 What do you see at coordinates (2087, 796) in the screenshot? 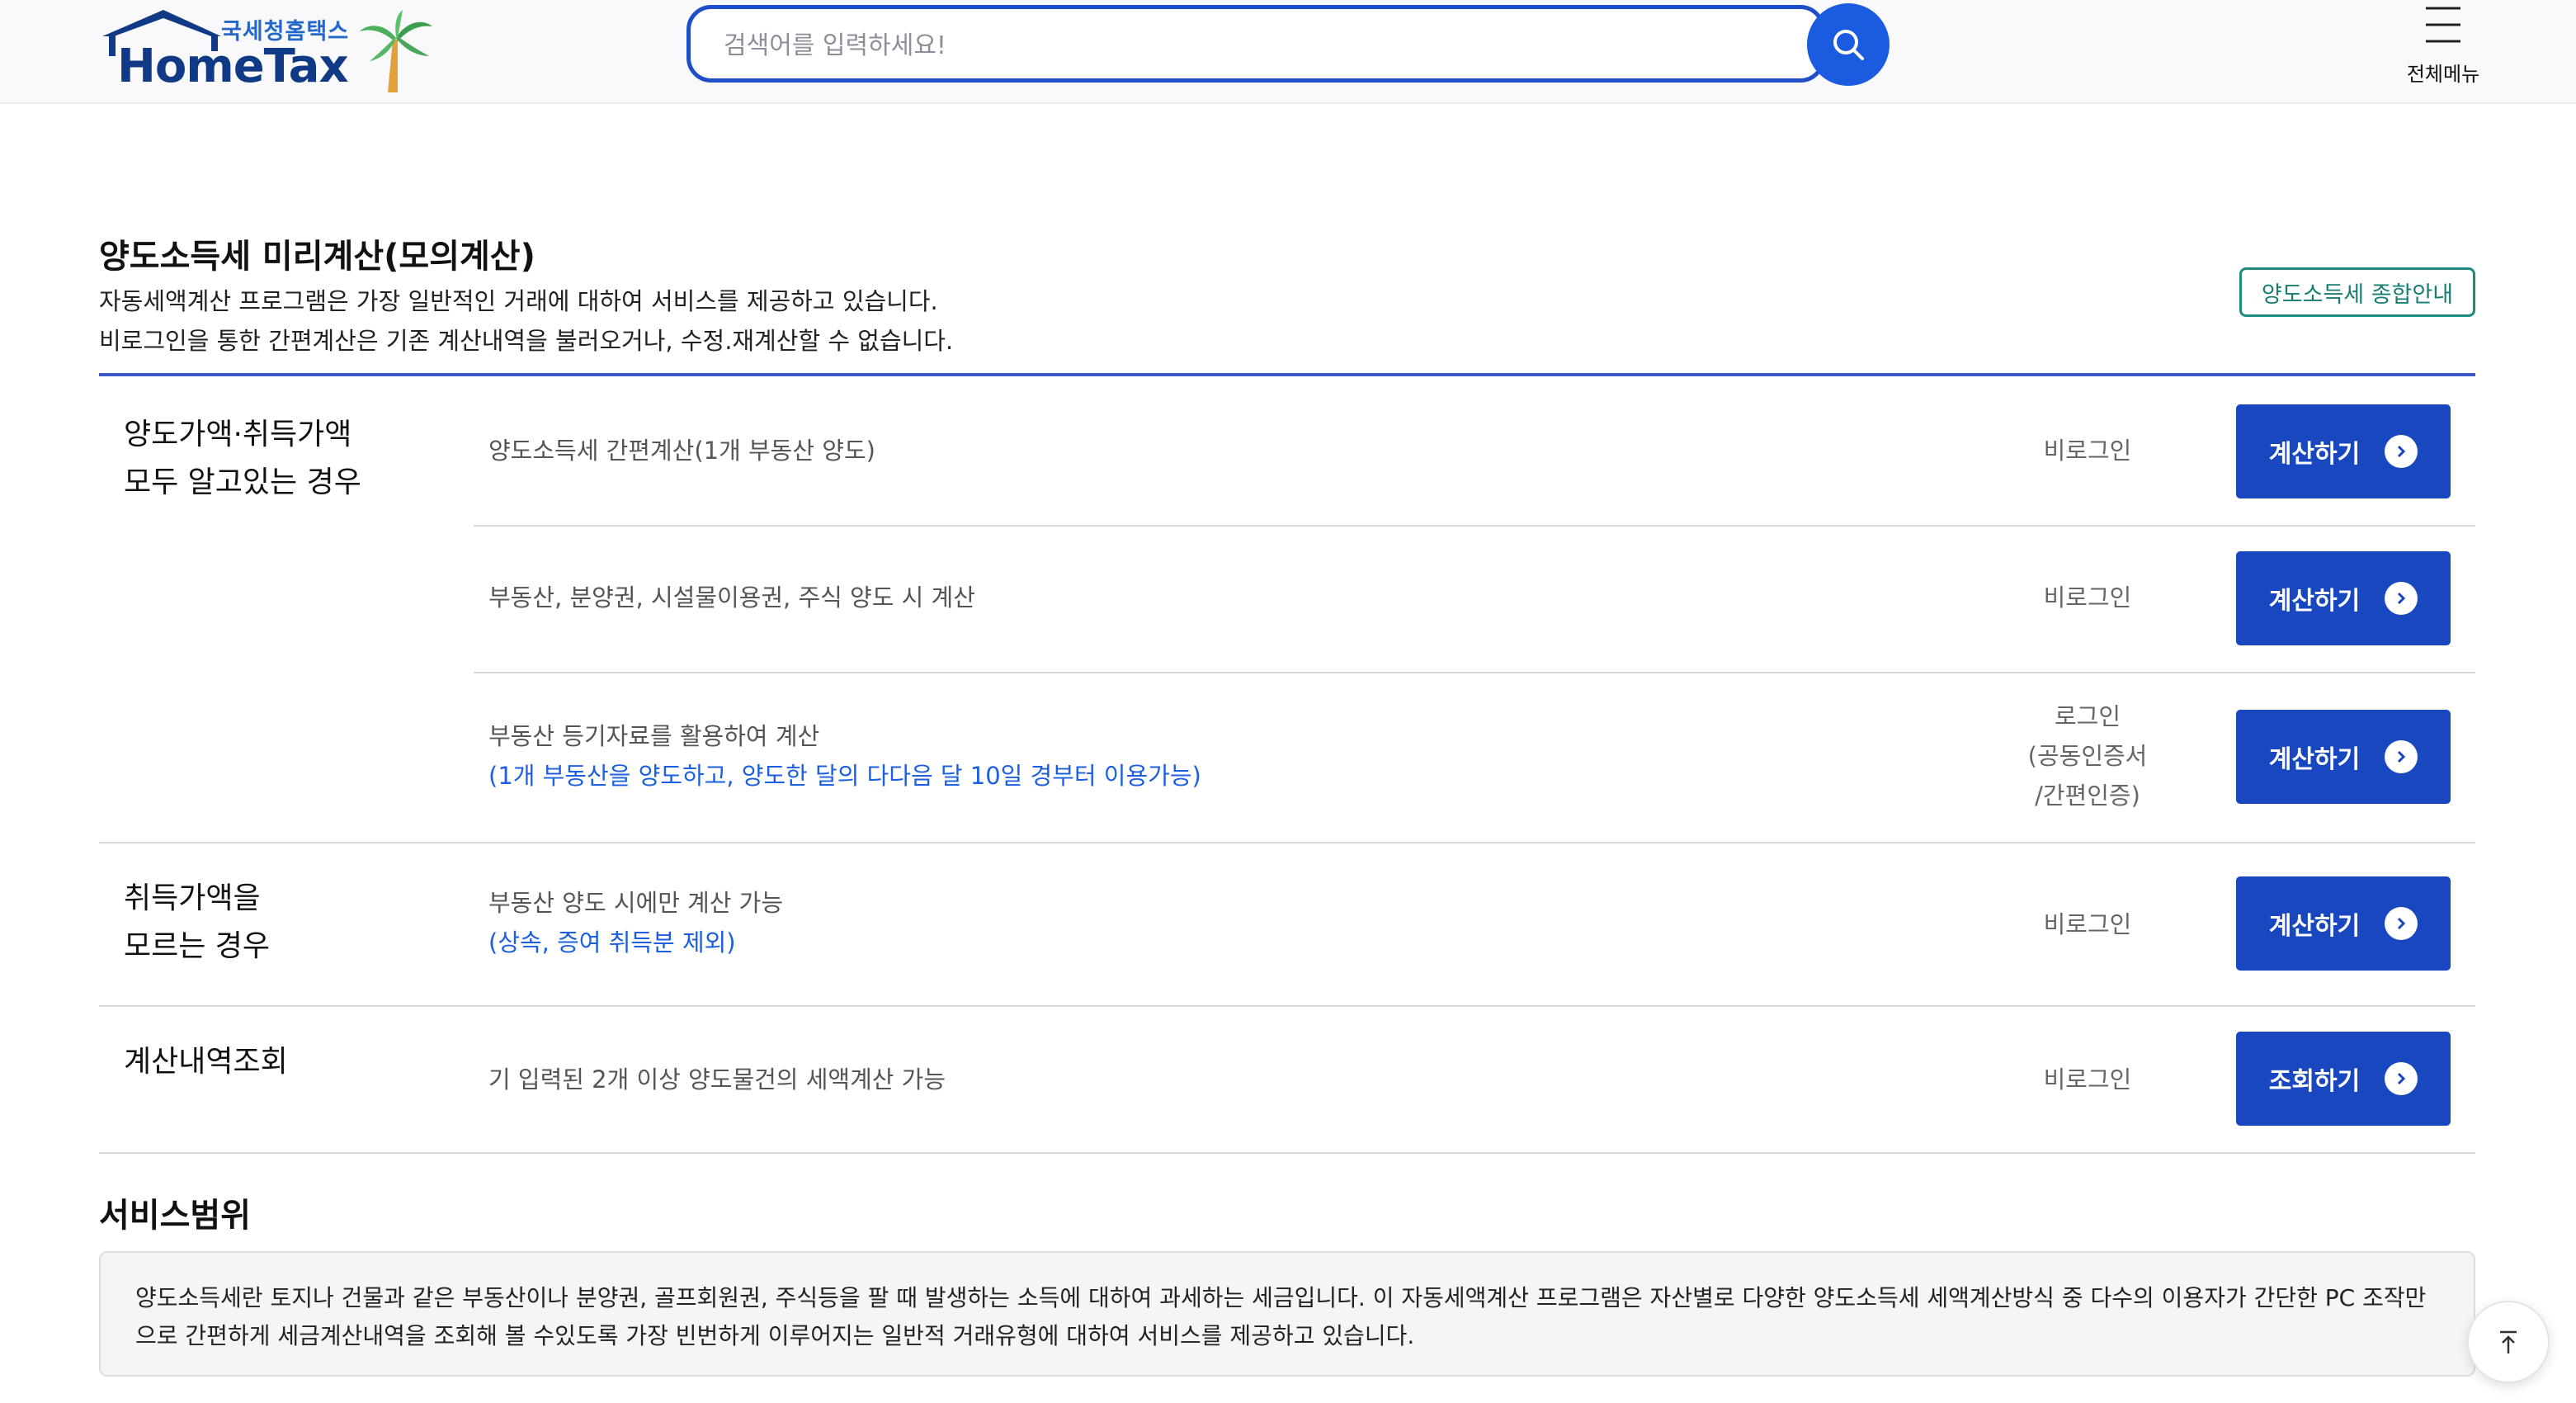
I see `login-status-line3: /간편인증)` at bounding box center [2087, 796].